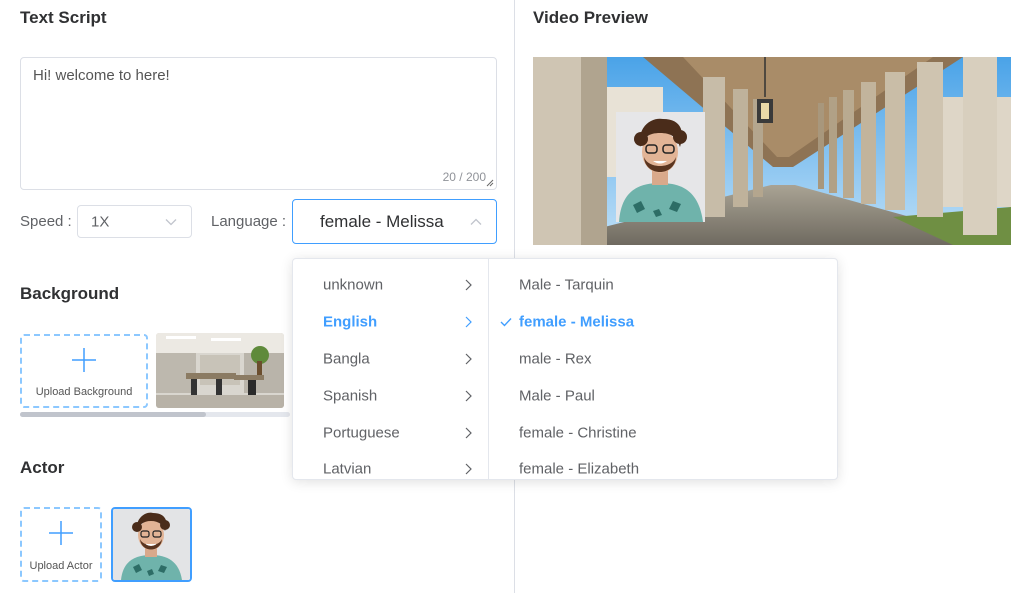 This screenshot has width=1024, height=593. Describe the element at coordinates (390, 464) in the screenshot. I see `language-option-latvian: Latvian` at that location.